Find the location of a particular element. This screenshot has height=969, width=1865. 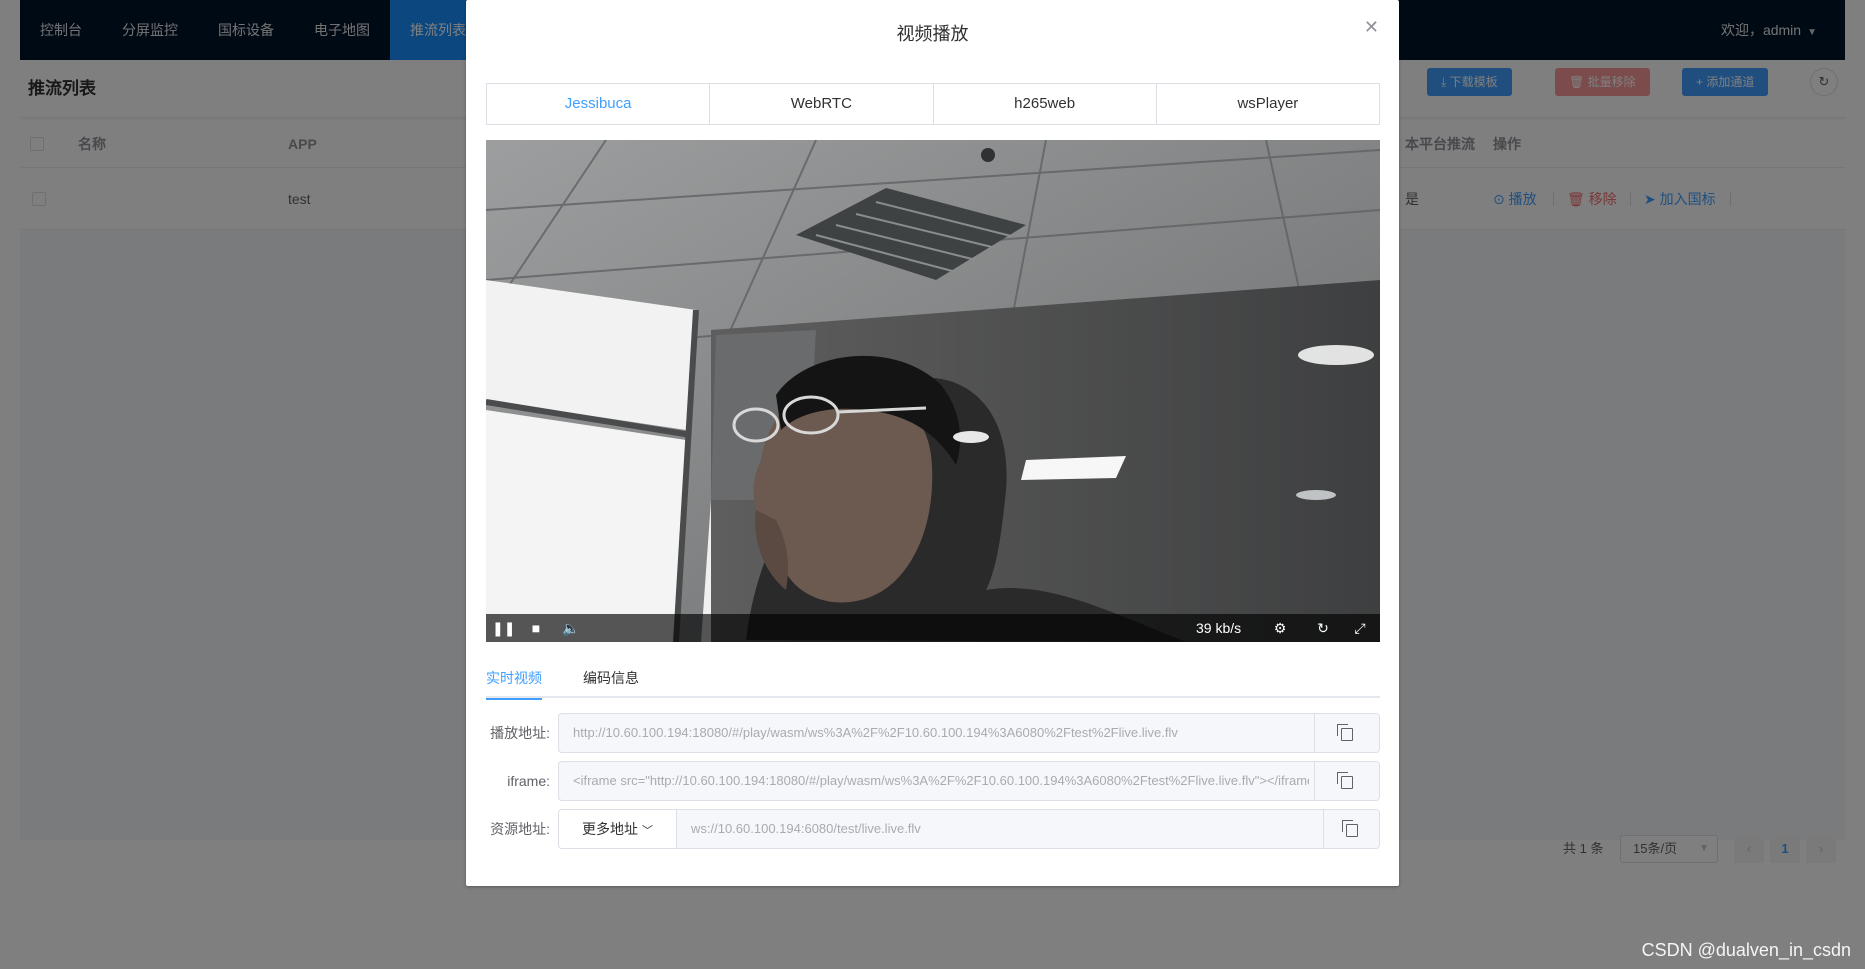

play-url-label: 播放地址: is located at coordinates (520, 733).